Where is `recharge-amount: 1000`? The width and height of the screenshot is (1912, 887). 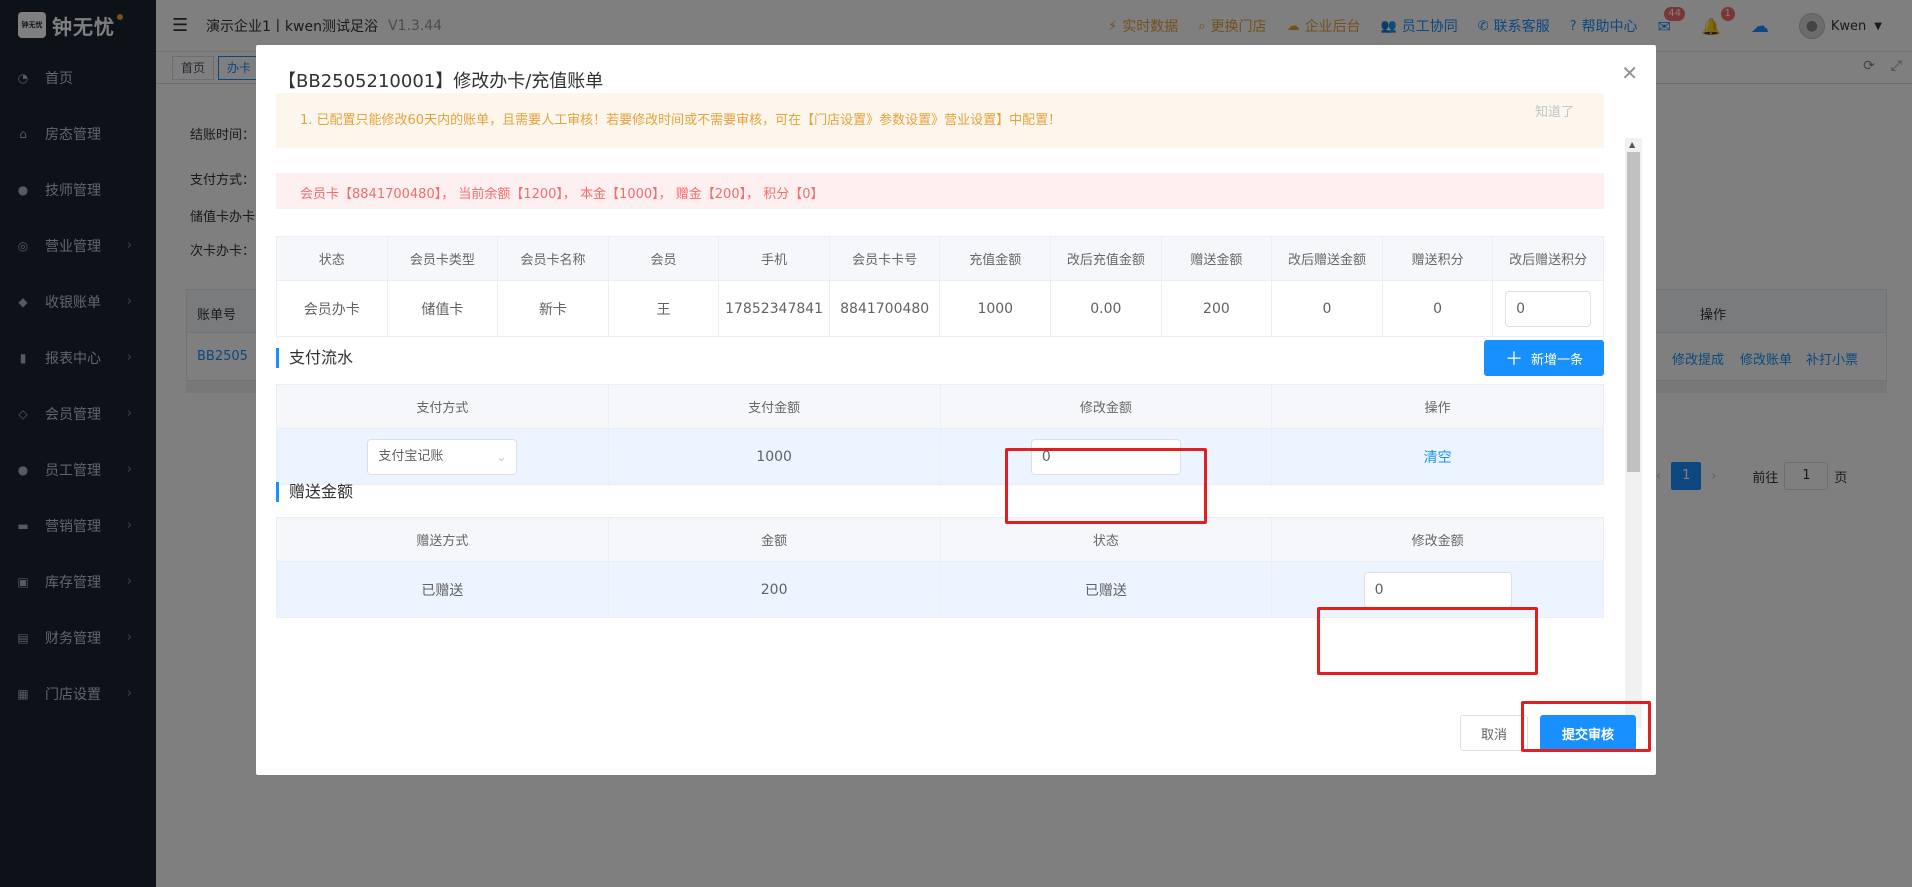
recharge-amount: 1000 is located at coordinates (995, 308).